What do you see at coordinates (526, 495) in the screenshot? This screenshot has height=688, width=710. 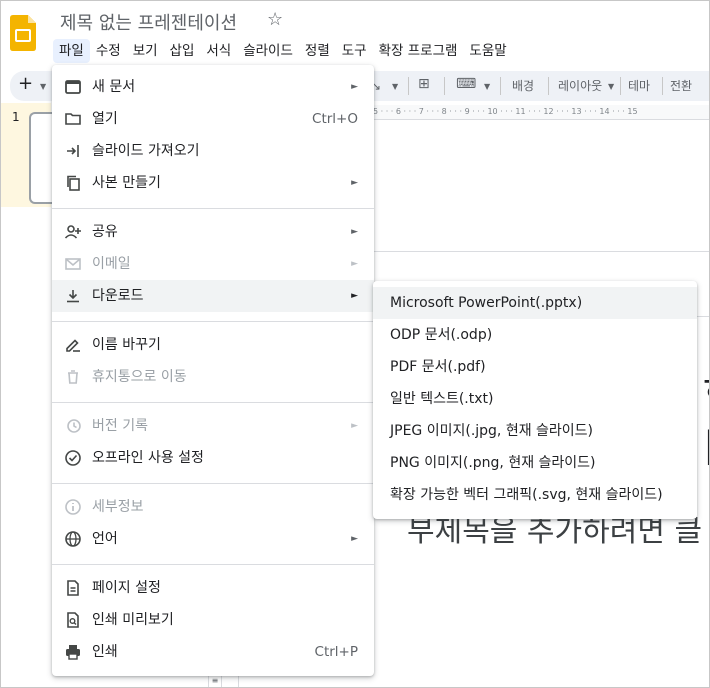 I see `submenu-item-label: 확장 가능한 벡터 그래픽(.svg, 현재 슬라이드)` at bounding box center [526, 495].